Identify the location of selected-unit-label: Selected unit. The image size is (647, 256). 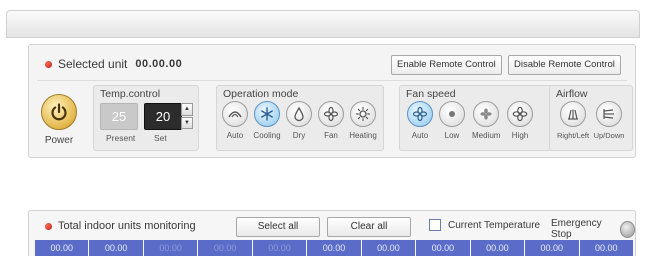
(93, 64).